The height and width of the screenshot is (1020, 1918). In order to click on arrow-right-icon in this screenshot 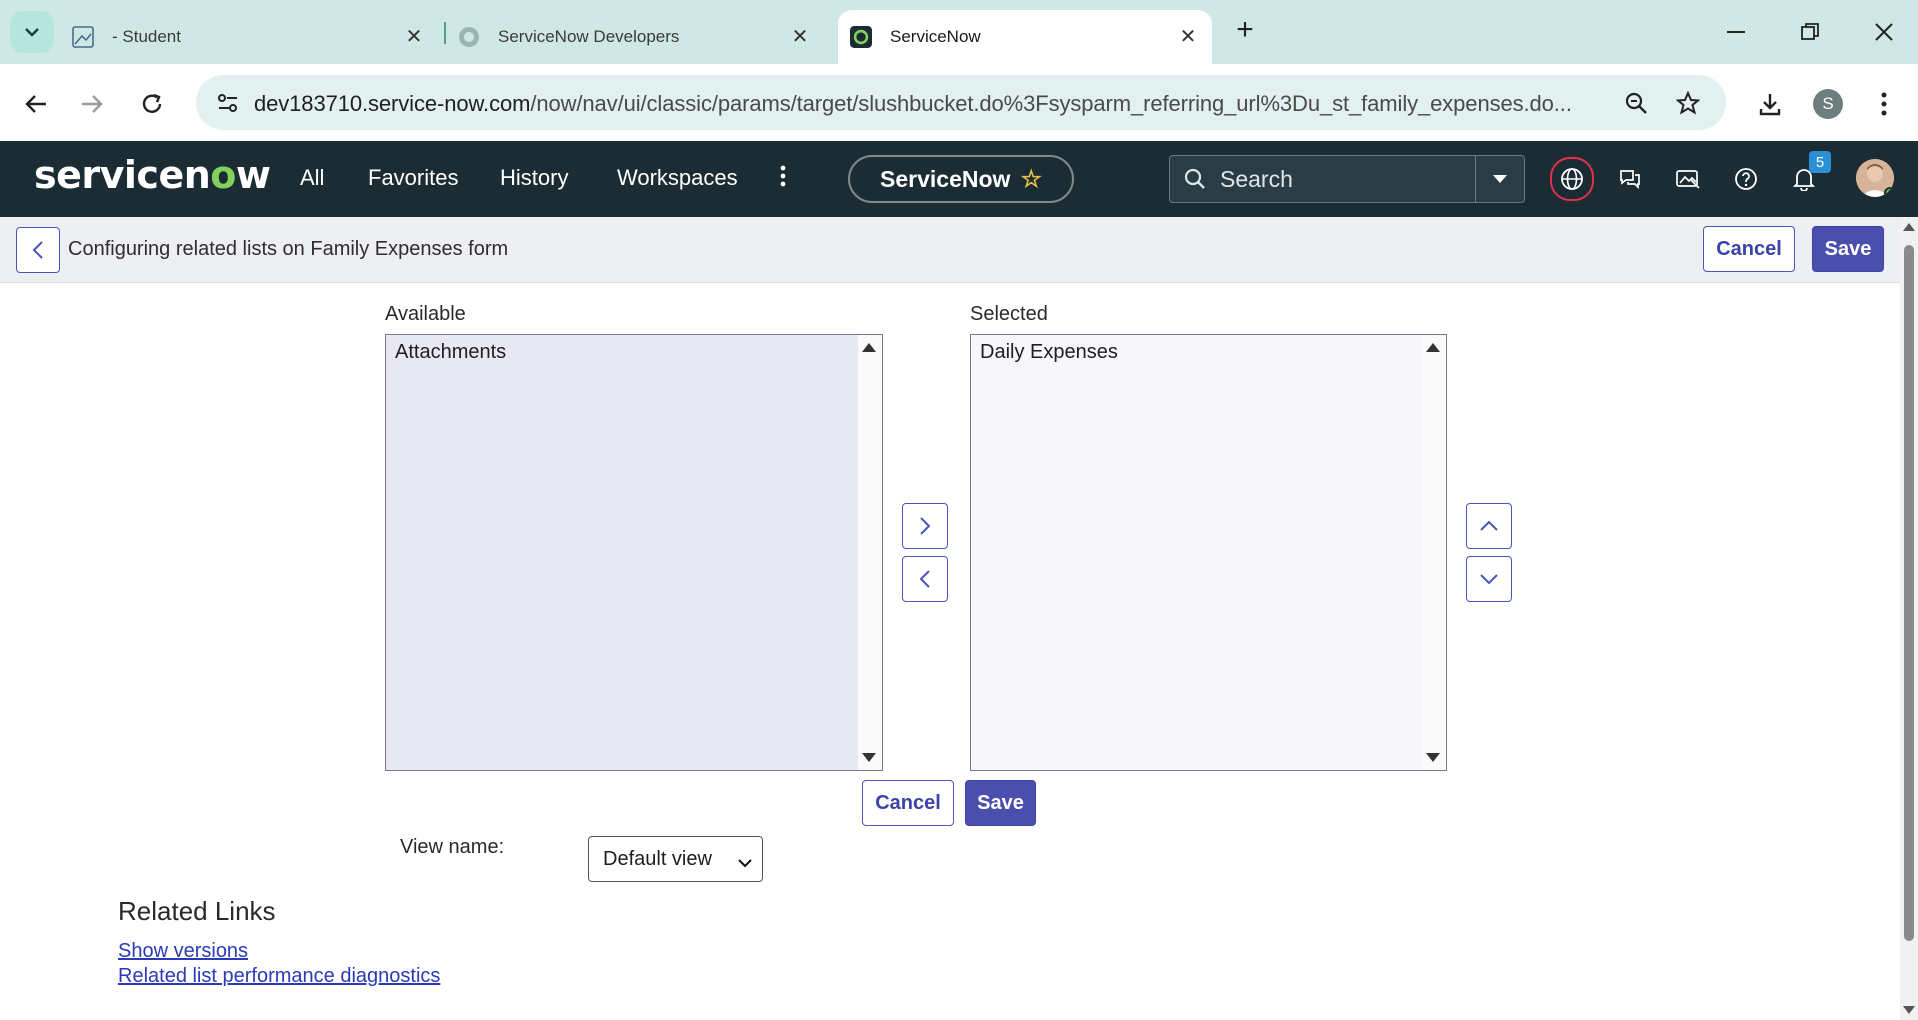, I will do `click(92, 104)`.